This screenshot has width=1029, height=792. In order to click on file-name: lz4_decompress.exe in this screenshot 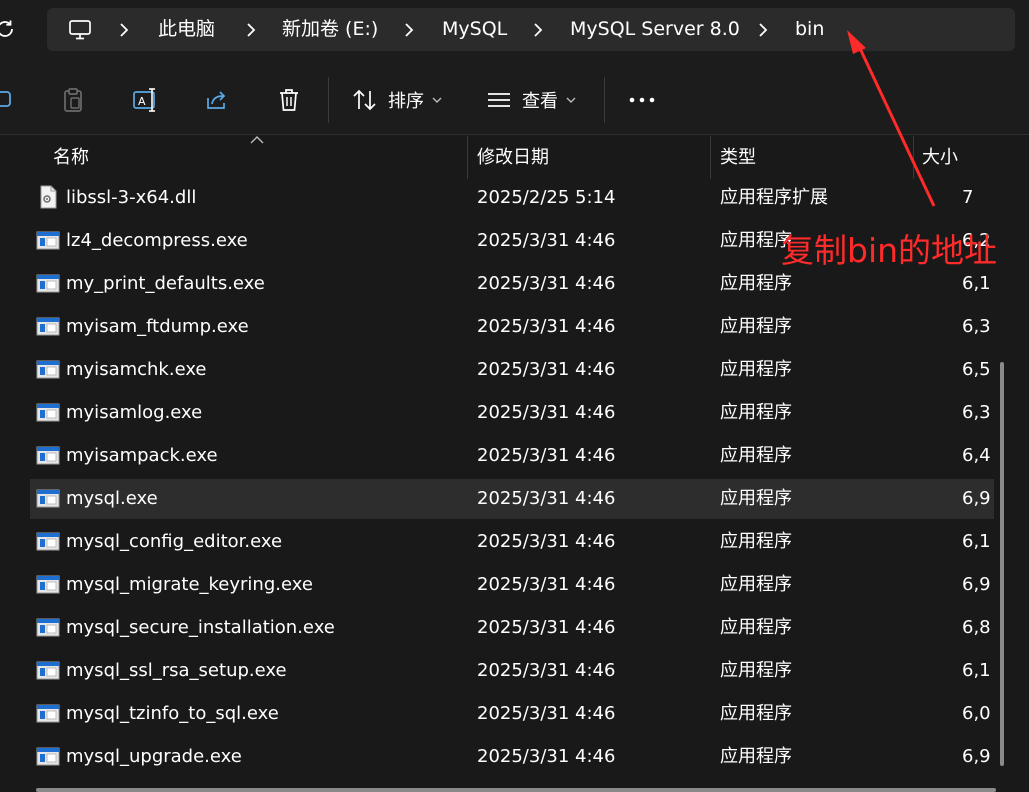, I will do `click(157, 240)`.